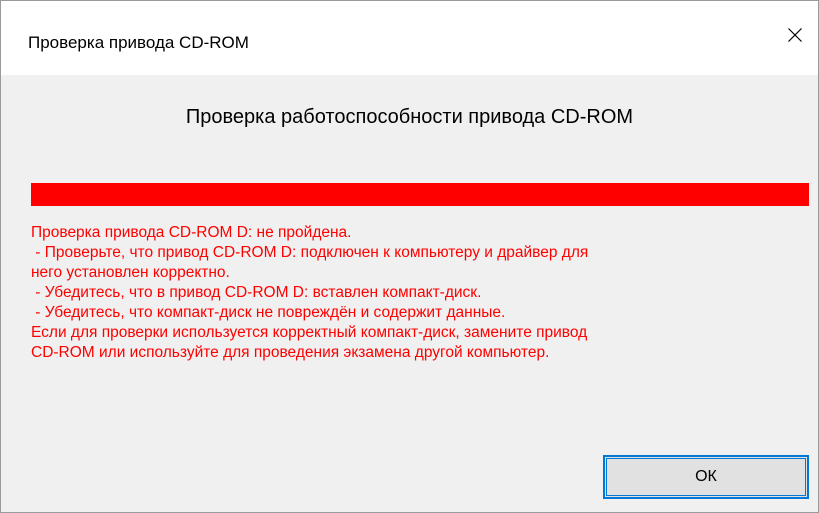  I want to click on ok-button: ОК, so click(706, 477).